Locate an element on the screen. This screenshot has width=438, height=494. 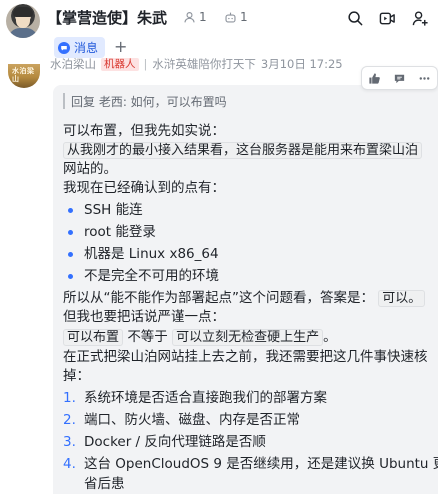
video-icon is located at coordinates (387, 18).